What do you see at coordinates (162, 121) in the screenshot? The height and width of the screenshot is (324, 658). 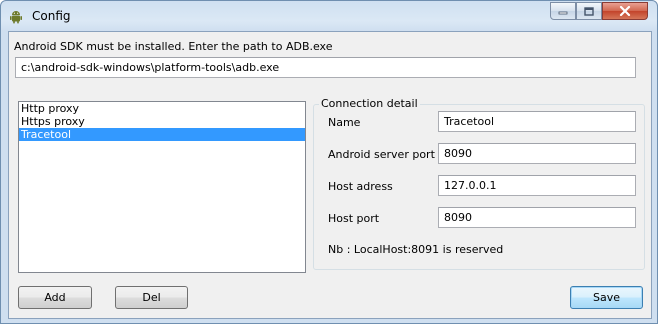 I see `list-item-https-proxy: Https proxy` at bounding box center [162, 121].